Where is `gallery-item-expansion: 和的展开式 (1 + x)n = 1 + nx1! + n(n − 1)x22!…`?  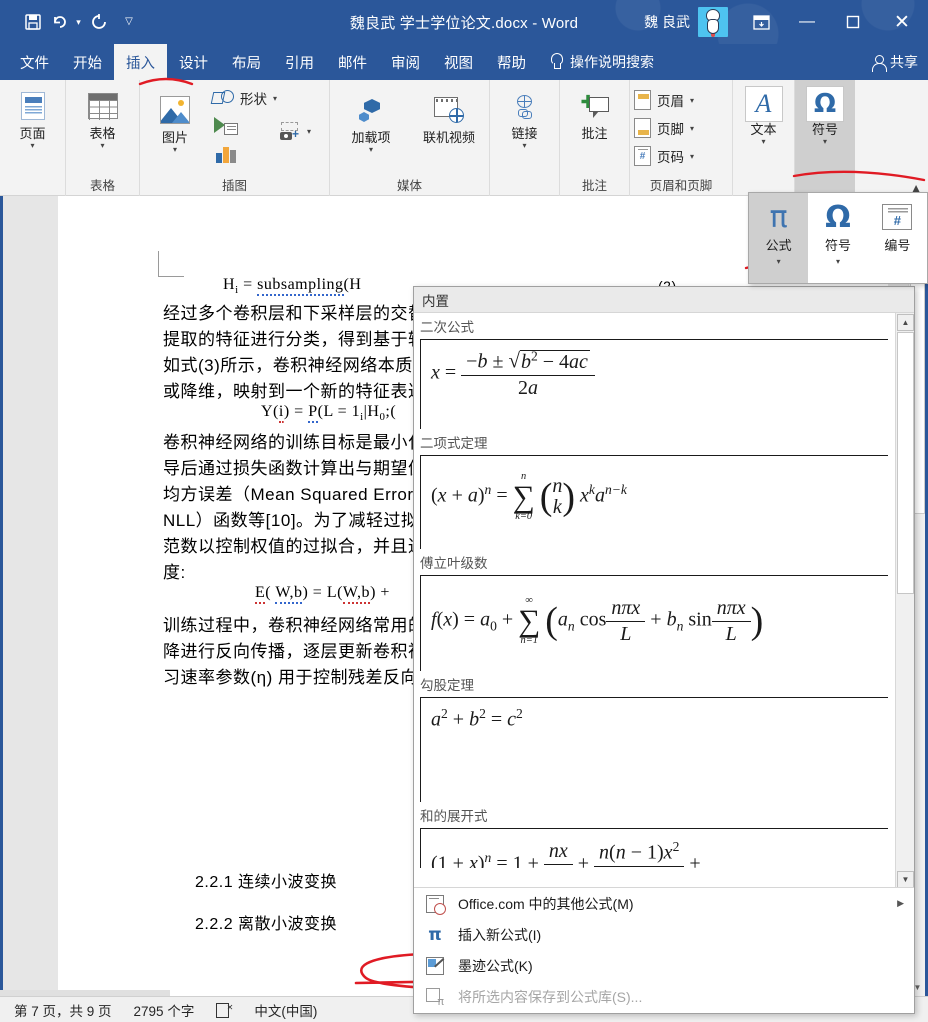 gallery-item-expansion: 和的展开式 (1 + x)n = 1 + nx1! + n(n − 1)x22!… is located at coordinates (655, 835).